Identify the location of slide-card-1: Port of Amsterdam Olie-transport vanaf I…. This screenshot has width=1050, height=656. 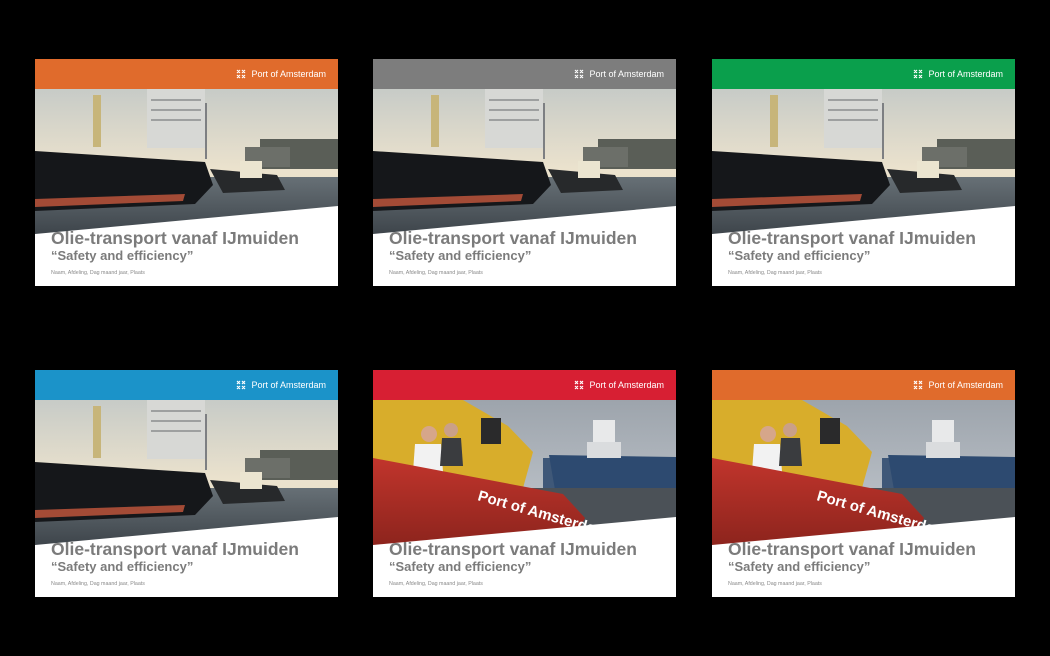
(186, 172).